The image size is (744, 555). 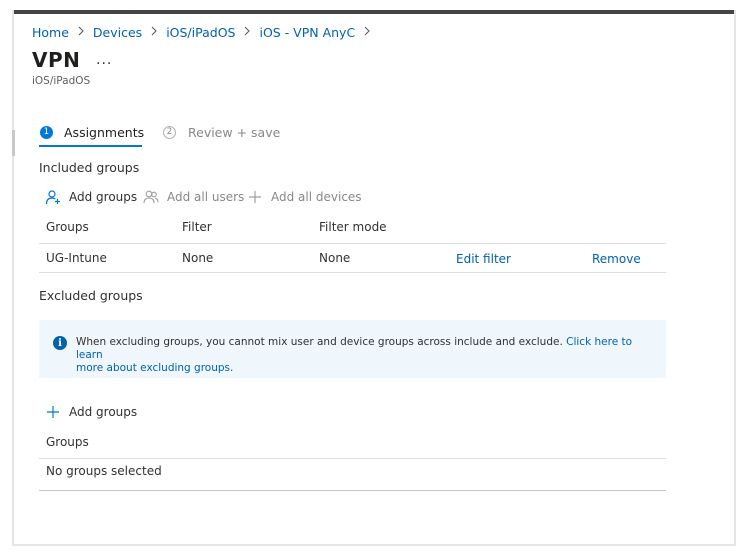 I want to click on add-excluded-groups-button: Add groups, so click(x=91, y=412).